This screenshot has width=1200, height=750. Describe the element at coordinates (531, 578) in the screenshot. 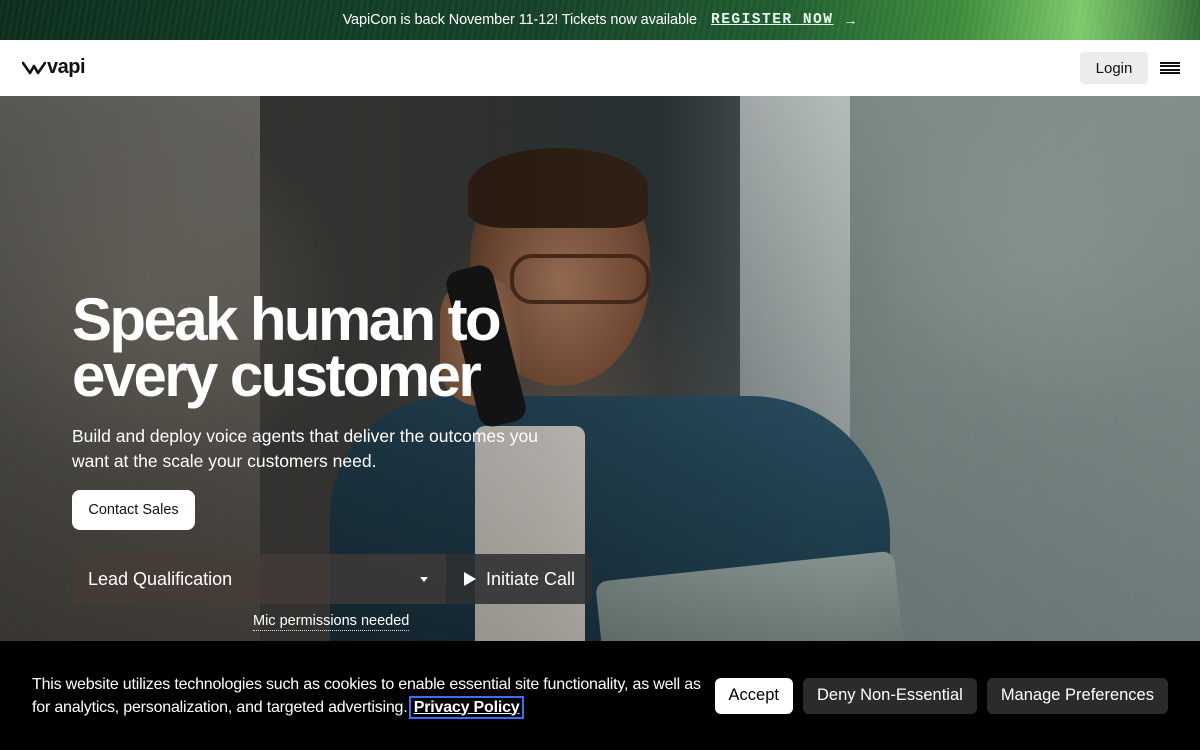

I see `initiate-call-label: Initiate Call` at that location.